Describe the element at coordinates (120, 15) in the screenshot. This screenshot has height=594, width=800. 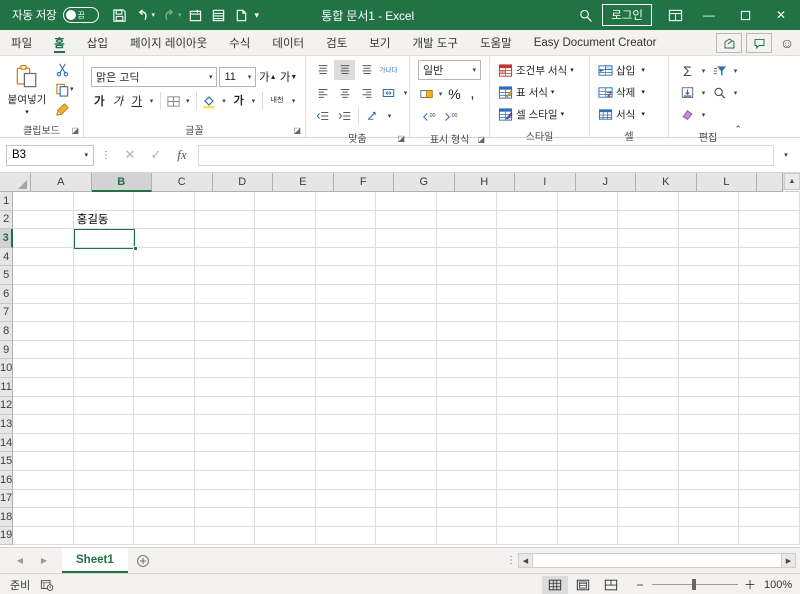
I see `save-icon` at that location.